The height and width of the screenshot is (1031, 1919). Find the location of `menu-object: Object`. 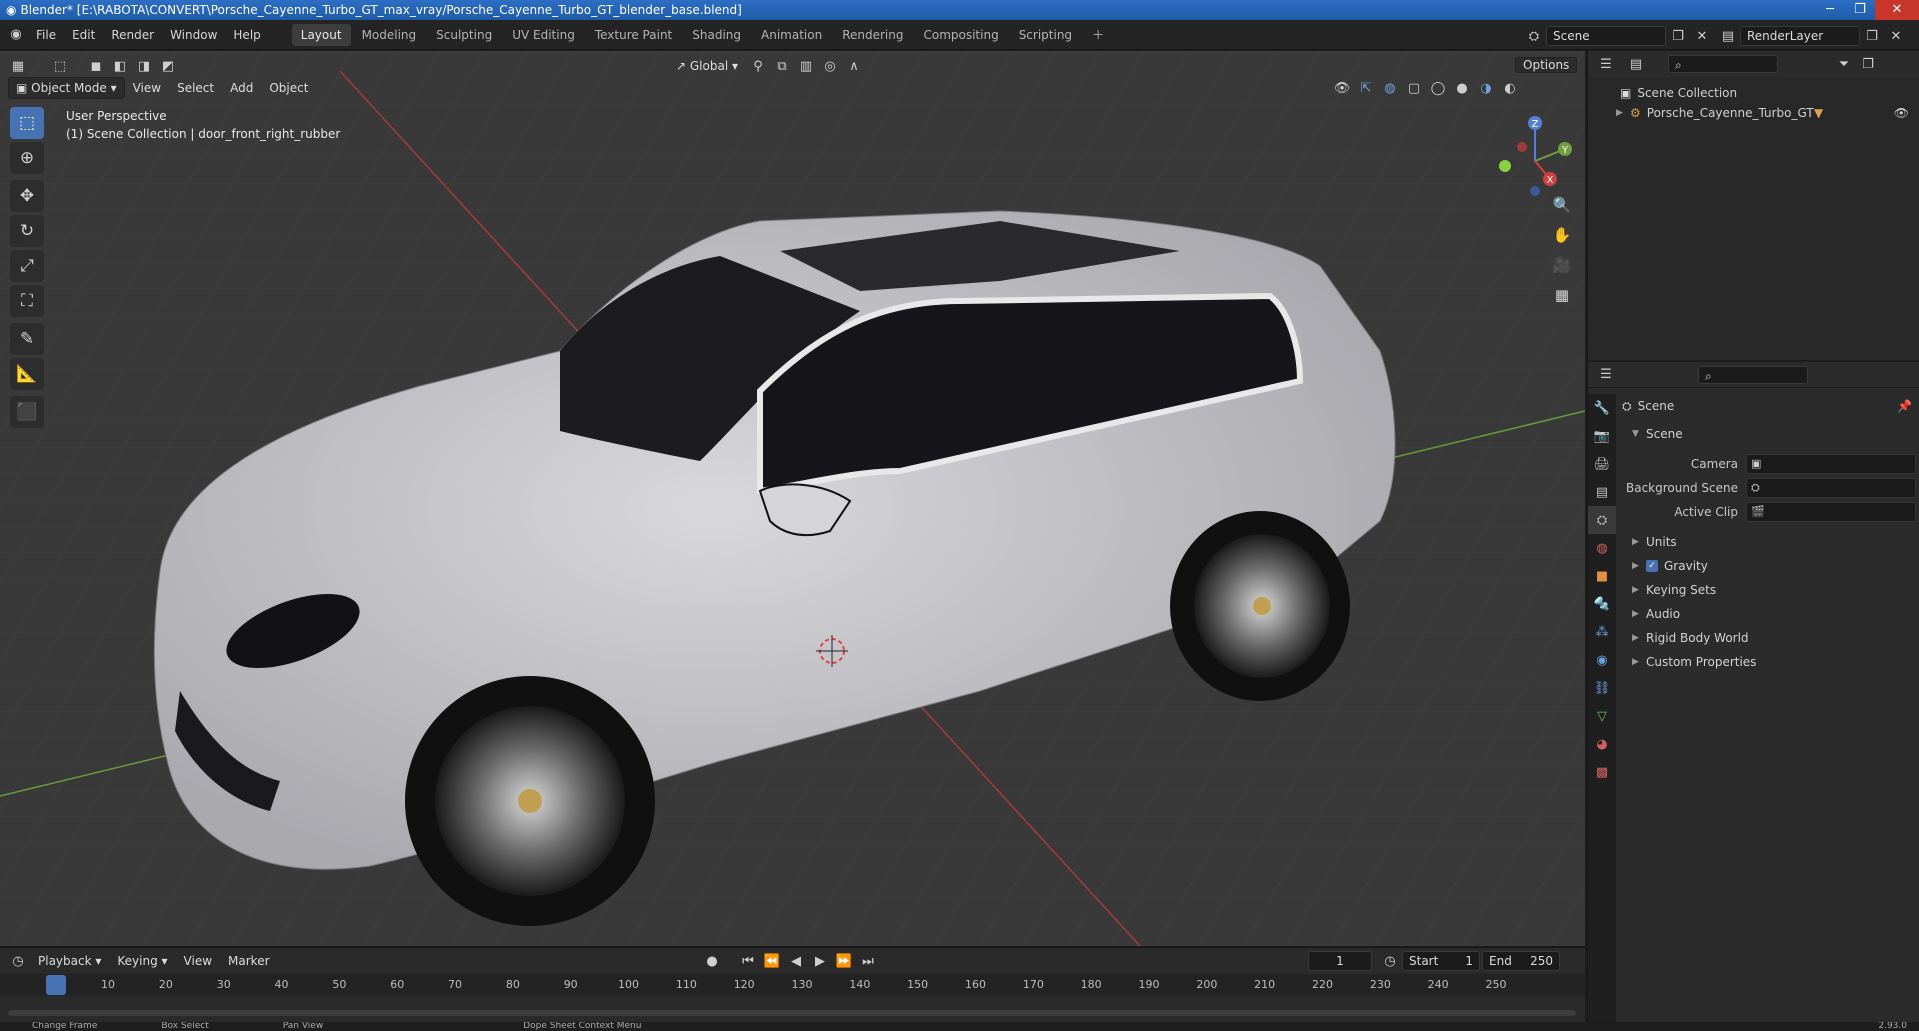

menu-object: Object is located at coordinates (288, 88).